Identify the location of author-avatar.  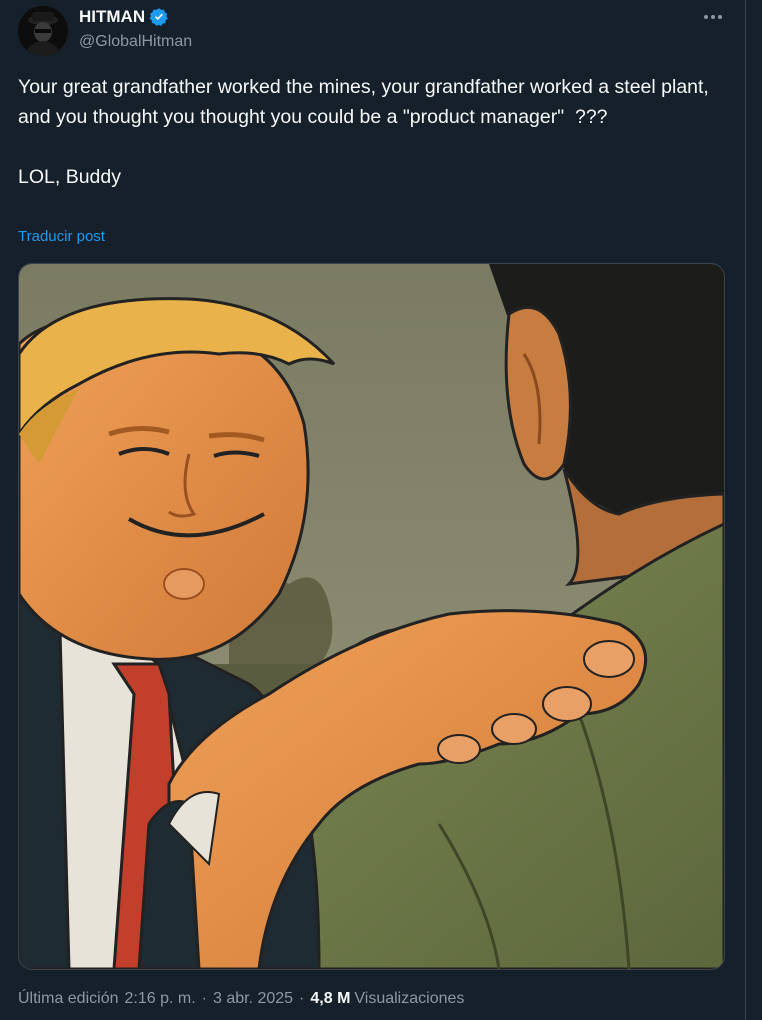
(43, 31).